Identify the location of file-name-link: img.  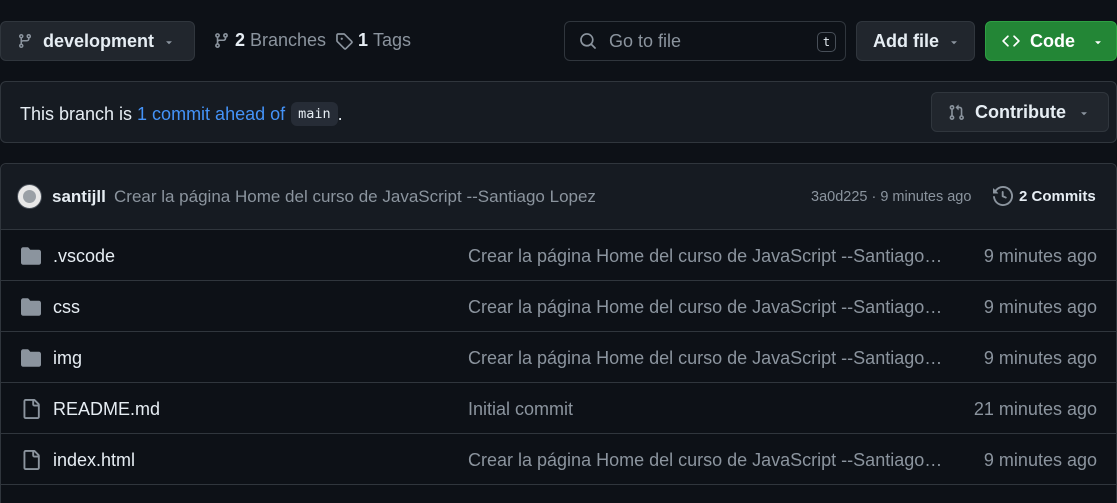
(67, 358).